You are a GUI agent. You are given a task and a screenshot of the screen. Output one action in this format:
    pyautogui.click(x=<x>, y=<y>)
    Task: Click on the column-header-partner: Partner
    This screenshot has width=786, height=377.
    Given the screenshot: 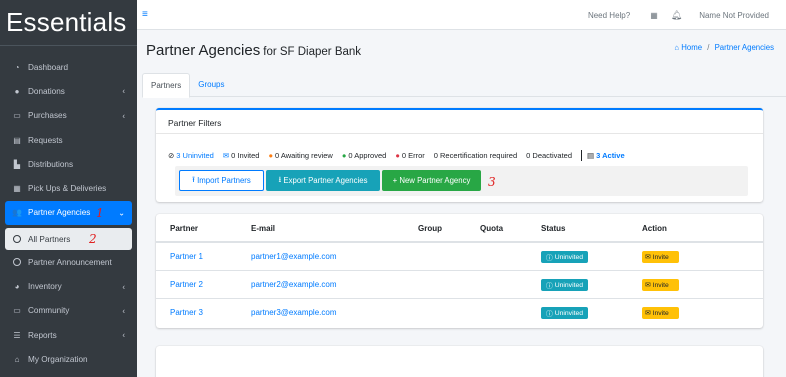 What is the action you would take?
    pyautogui.click(x=184, y=228)
    